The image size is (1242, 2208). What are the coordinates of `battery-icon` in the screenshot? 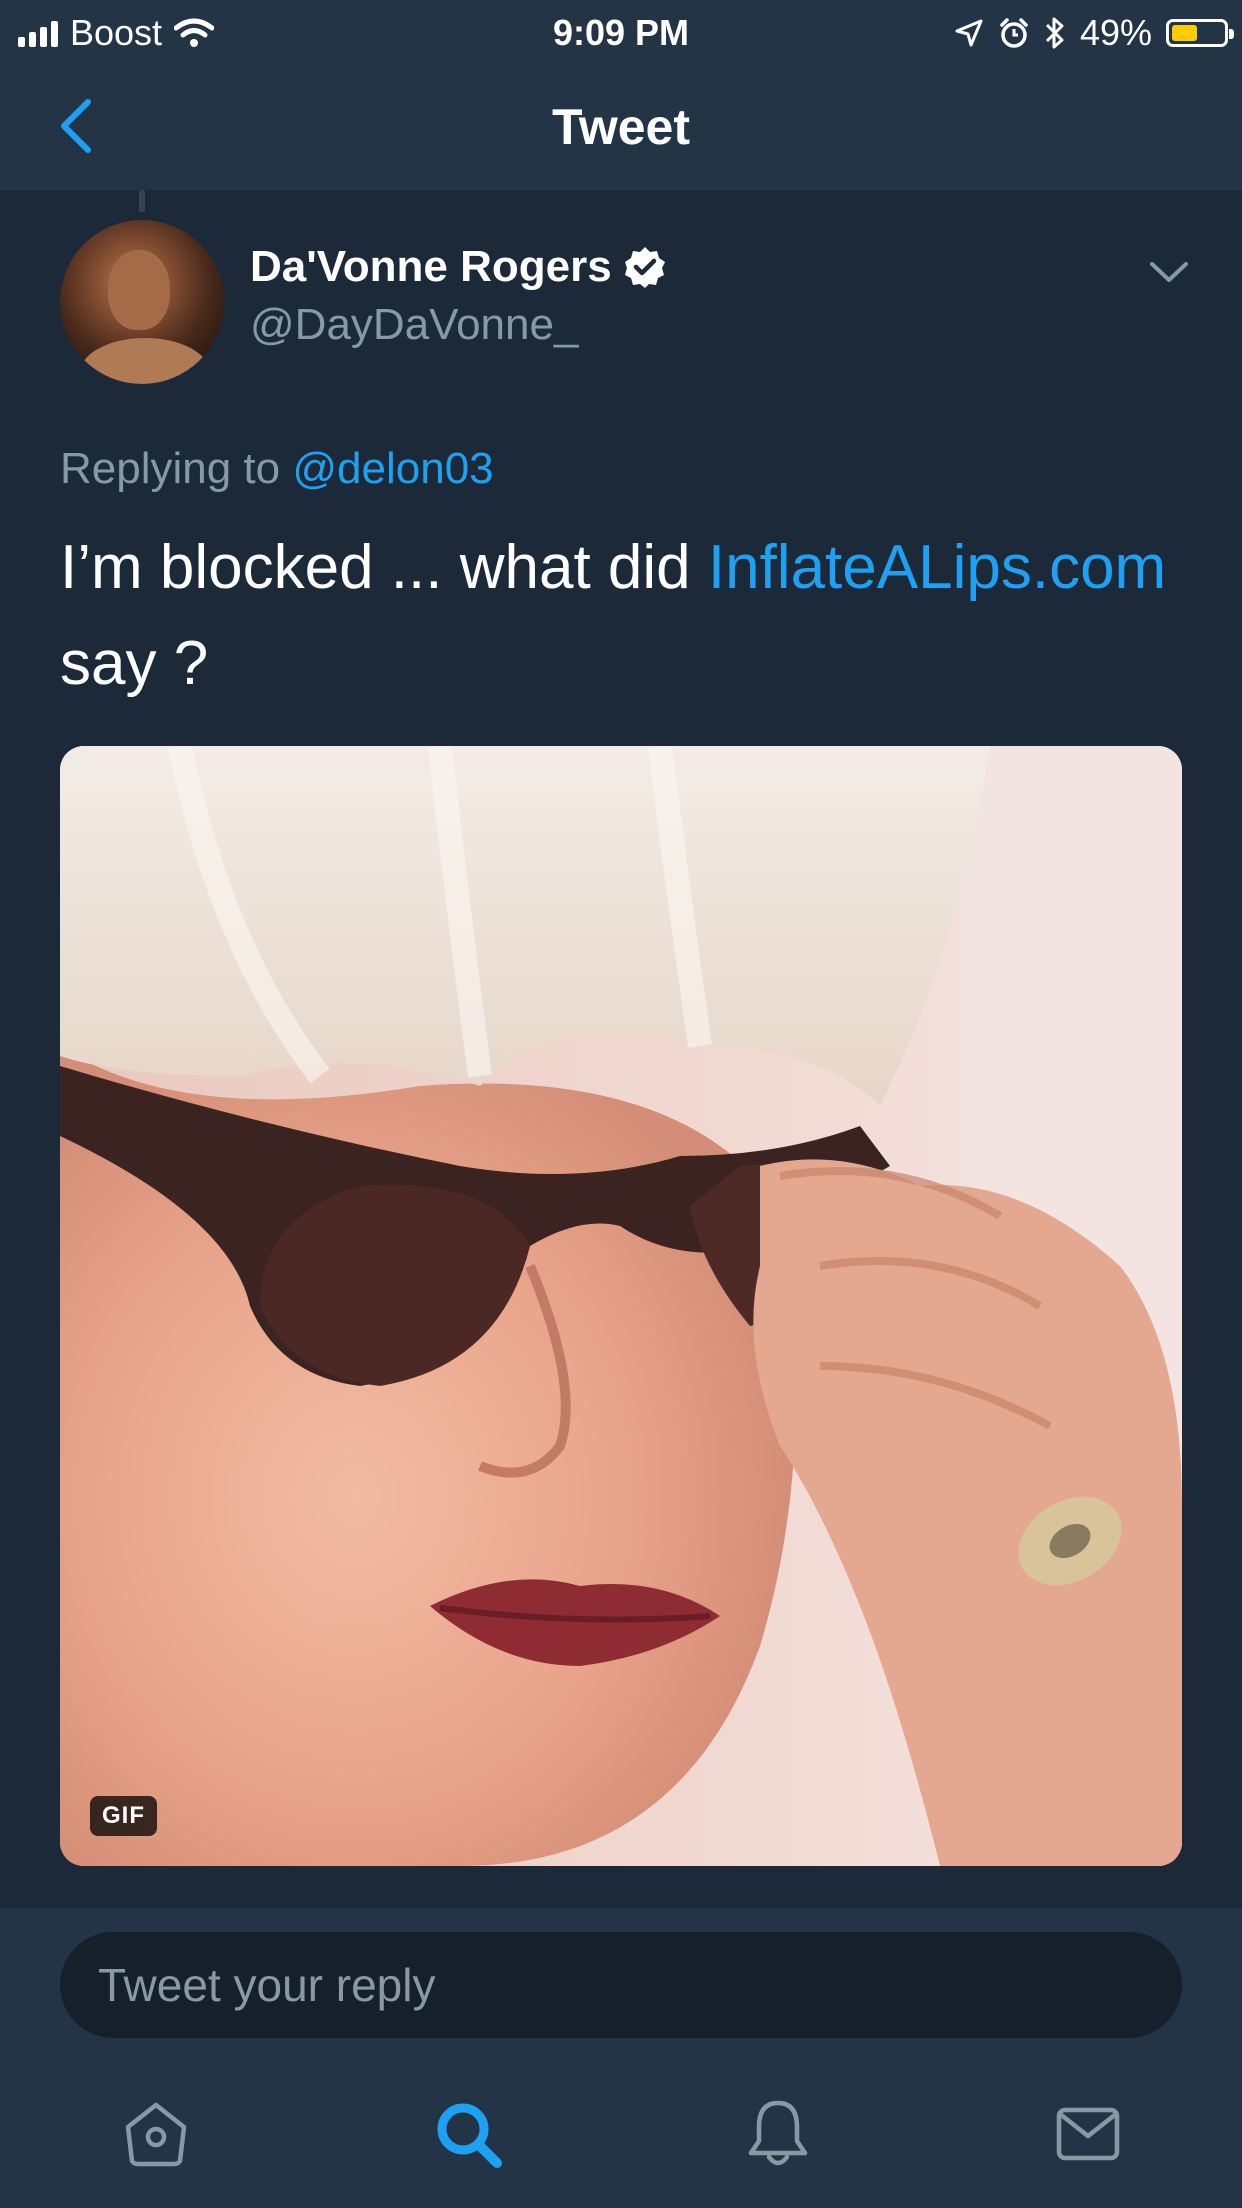 It's located at (1200, 33).